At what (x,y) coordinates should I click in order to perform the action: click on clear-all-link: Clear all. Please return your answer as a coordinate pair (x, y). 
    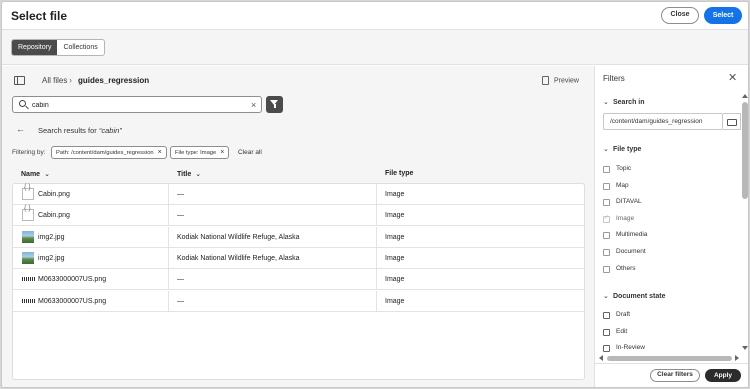
    Looking at the image, I should click on (250, 152).